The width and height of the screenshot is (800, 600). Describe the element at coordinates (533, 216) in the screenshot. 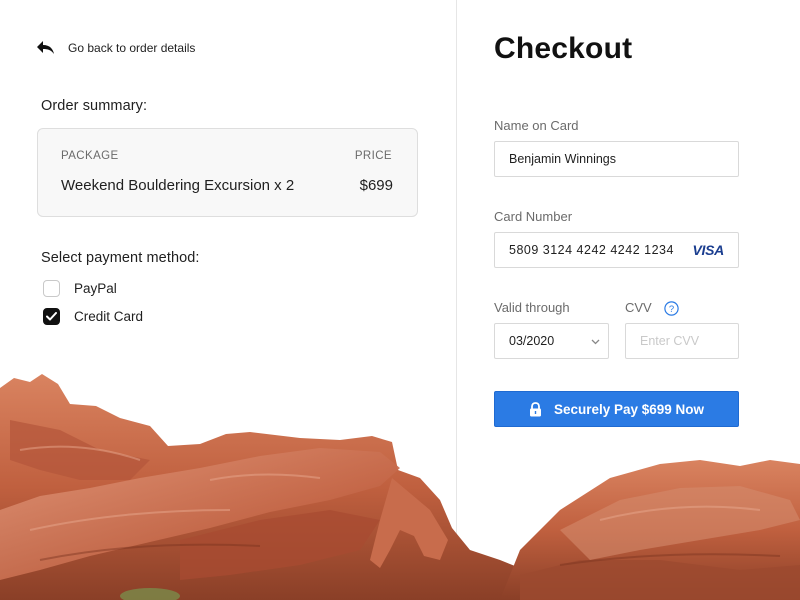

I see `card-number-label: Card Number` at that location.